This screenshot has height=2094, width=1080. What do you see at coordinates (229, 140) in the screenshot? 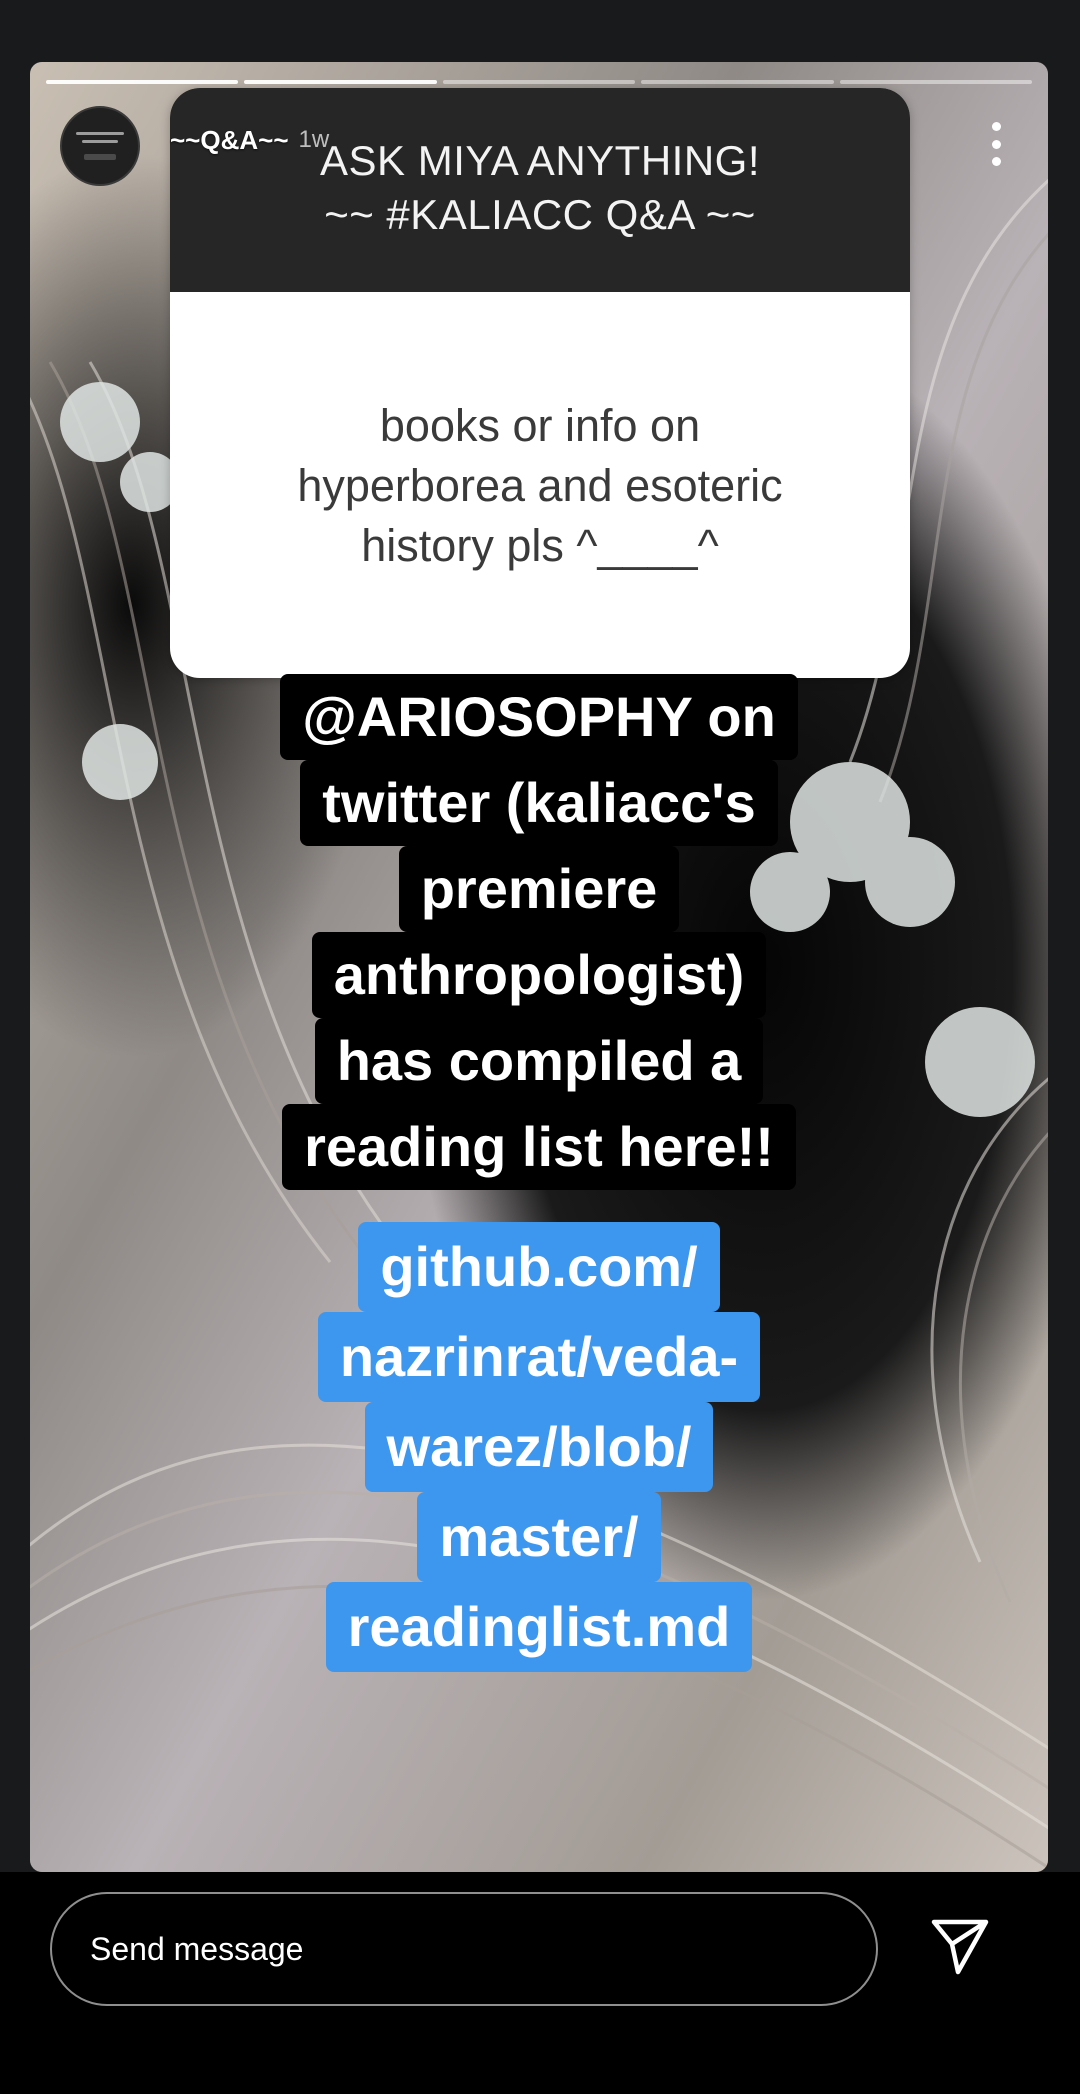
I see `story-username: ~~Q&A~~` at bounding box center [229, 140].